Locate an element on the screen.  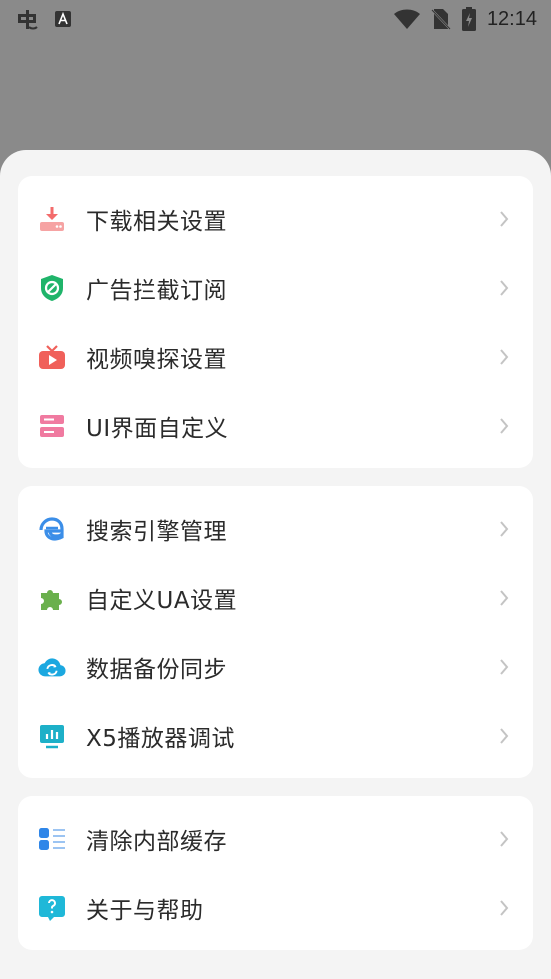
puzzle-icon is located at coordinates (52, 598).